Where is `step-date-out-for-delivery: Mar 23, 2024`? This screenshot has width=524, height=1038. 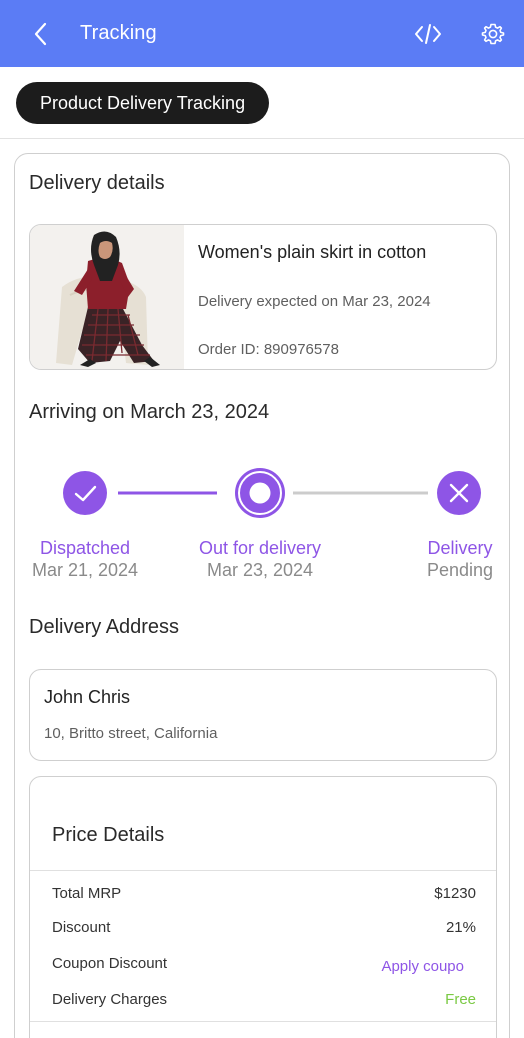 step-date-out-for-delivery: Mar 23, 2024 is located at coordinates (260, 570).